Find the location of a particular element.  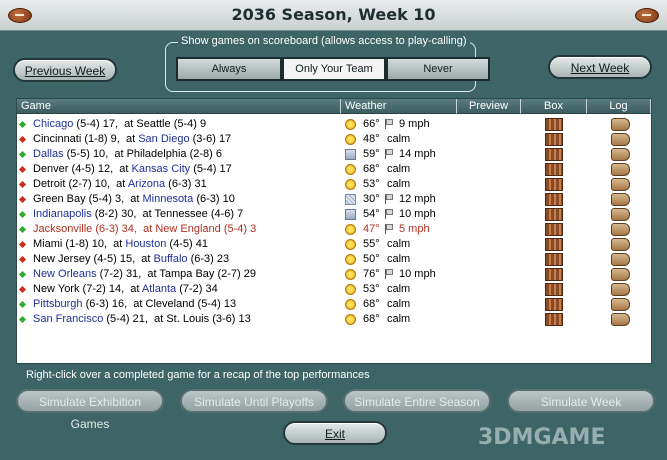

away-team: Indianapolis is located at coordinates (62, 214).